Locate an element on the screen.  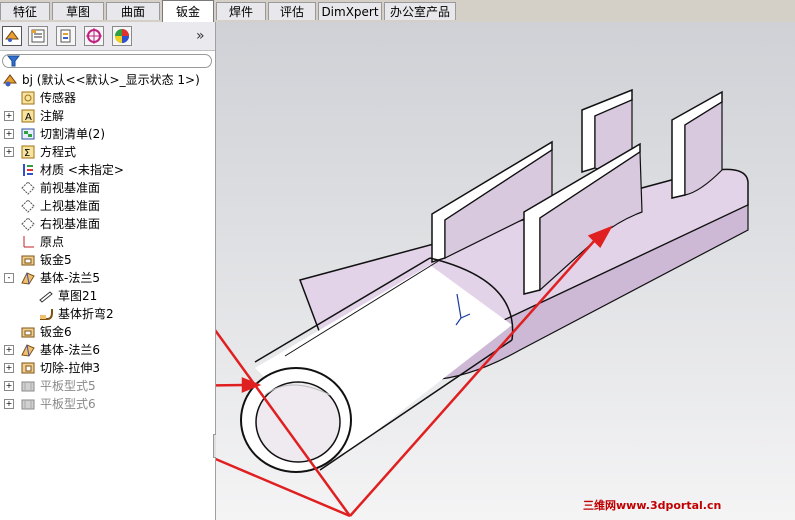
tree-item-label: 切割清单(2) is located at coordinates (72, 134).